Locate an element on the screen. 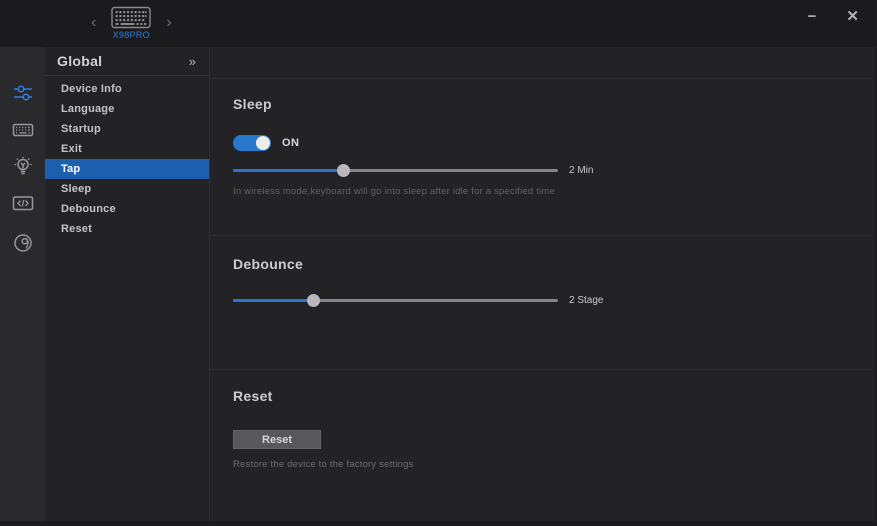 The height and width of the screenshot is (526, 877). debounce-slider-row: 2 Stage is located at coordinates (553, 300).